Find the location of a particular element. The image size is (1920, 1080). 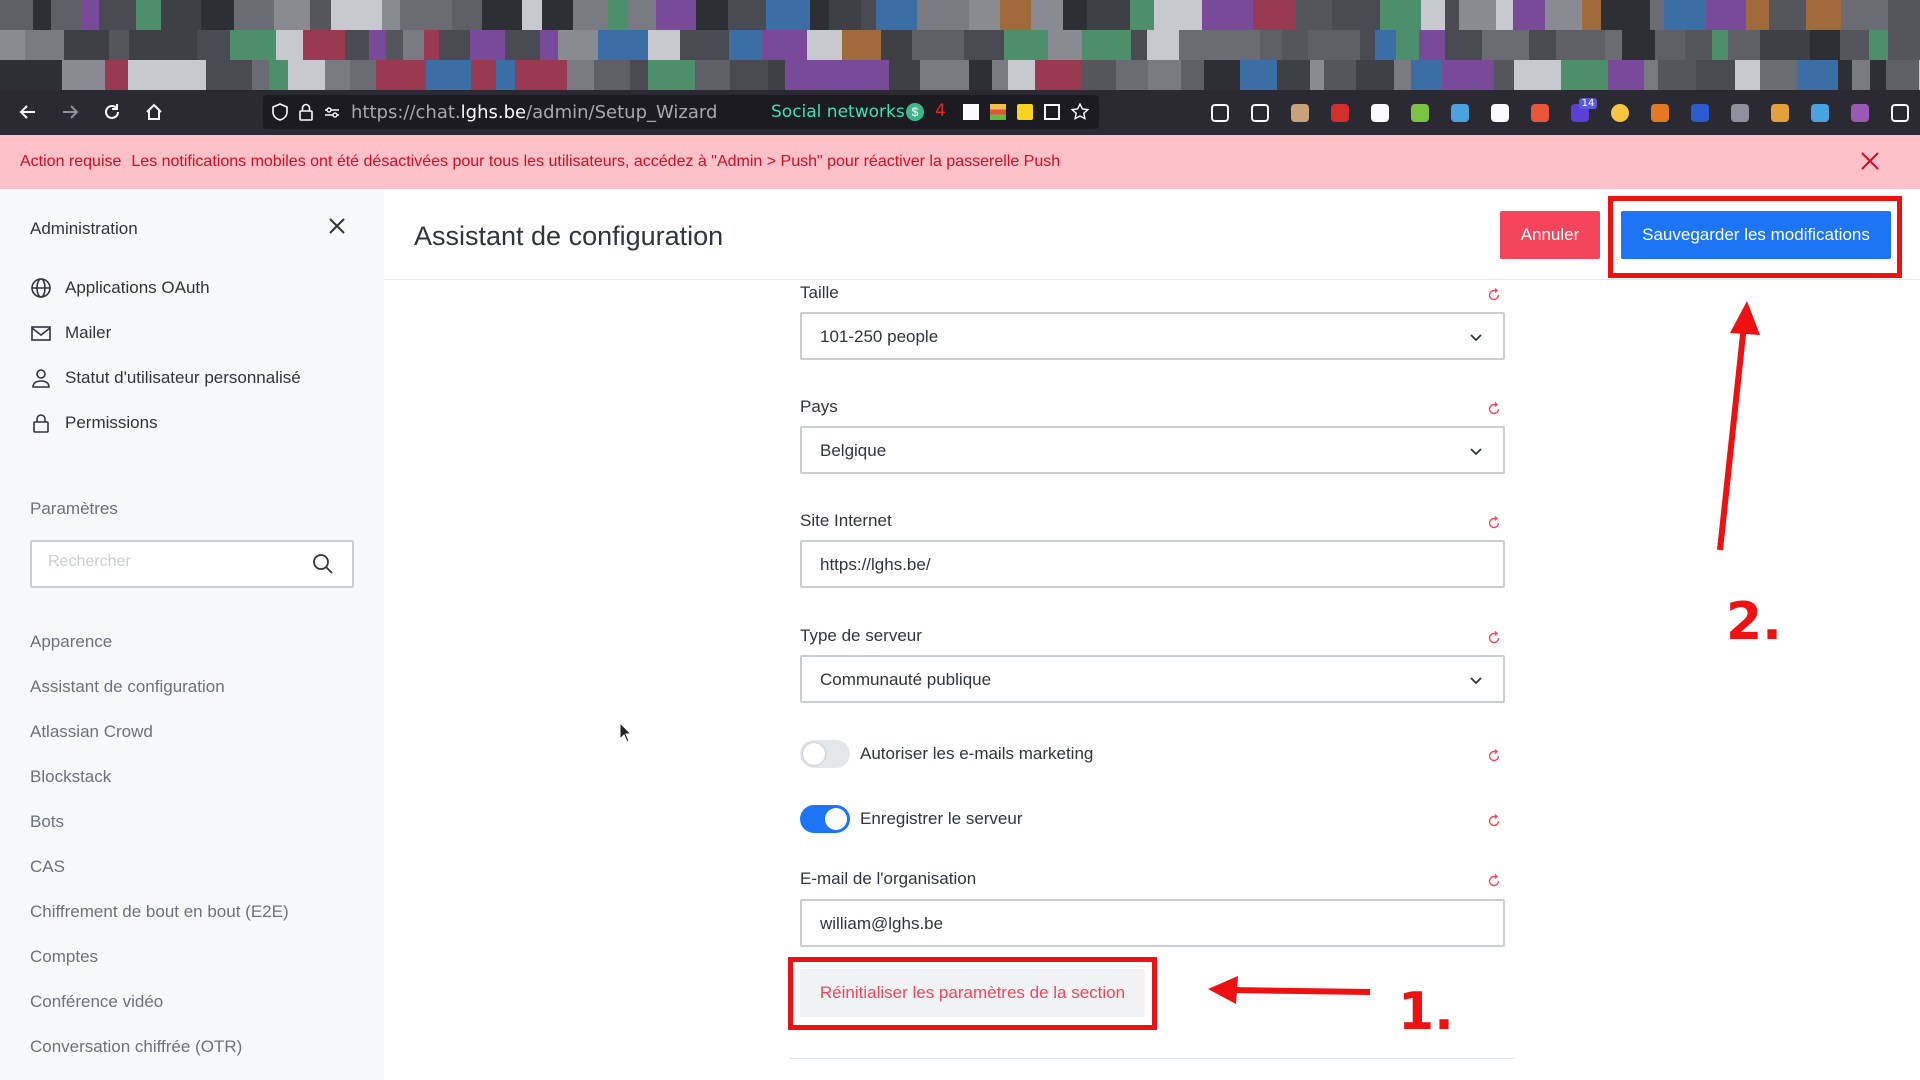

menu-icon is located at coordinates (1900, 112).